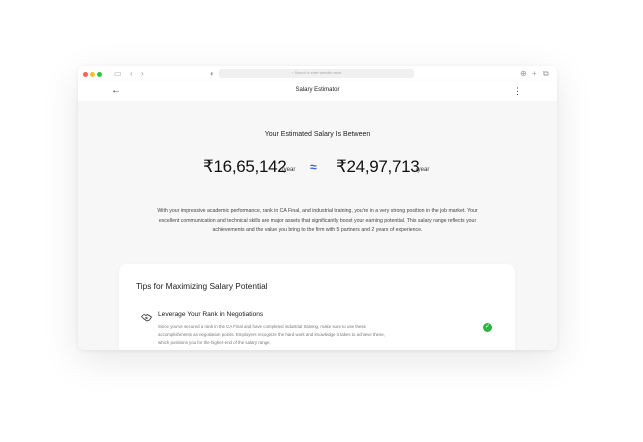 The image size is (643, 442). I want to click on handshake-icon, so click(146, 318).